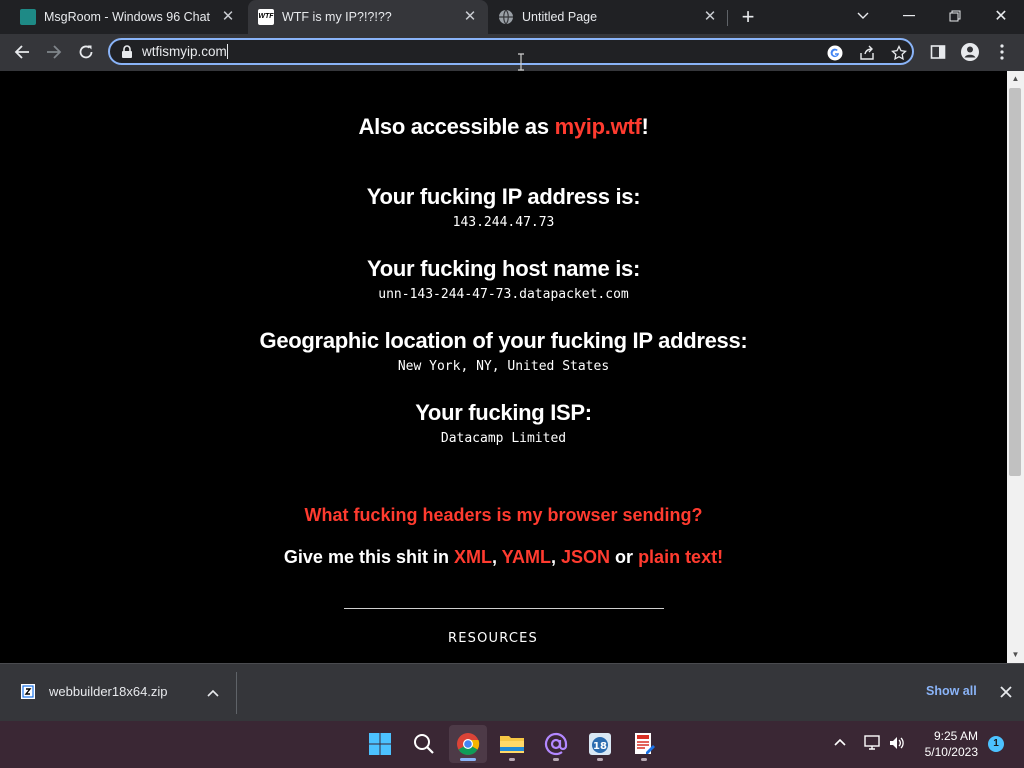  I want to click on restore-icon, so click(955, 16).